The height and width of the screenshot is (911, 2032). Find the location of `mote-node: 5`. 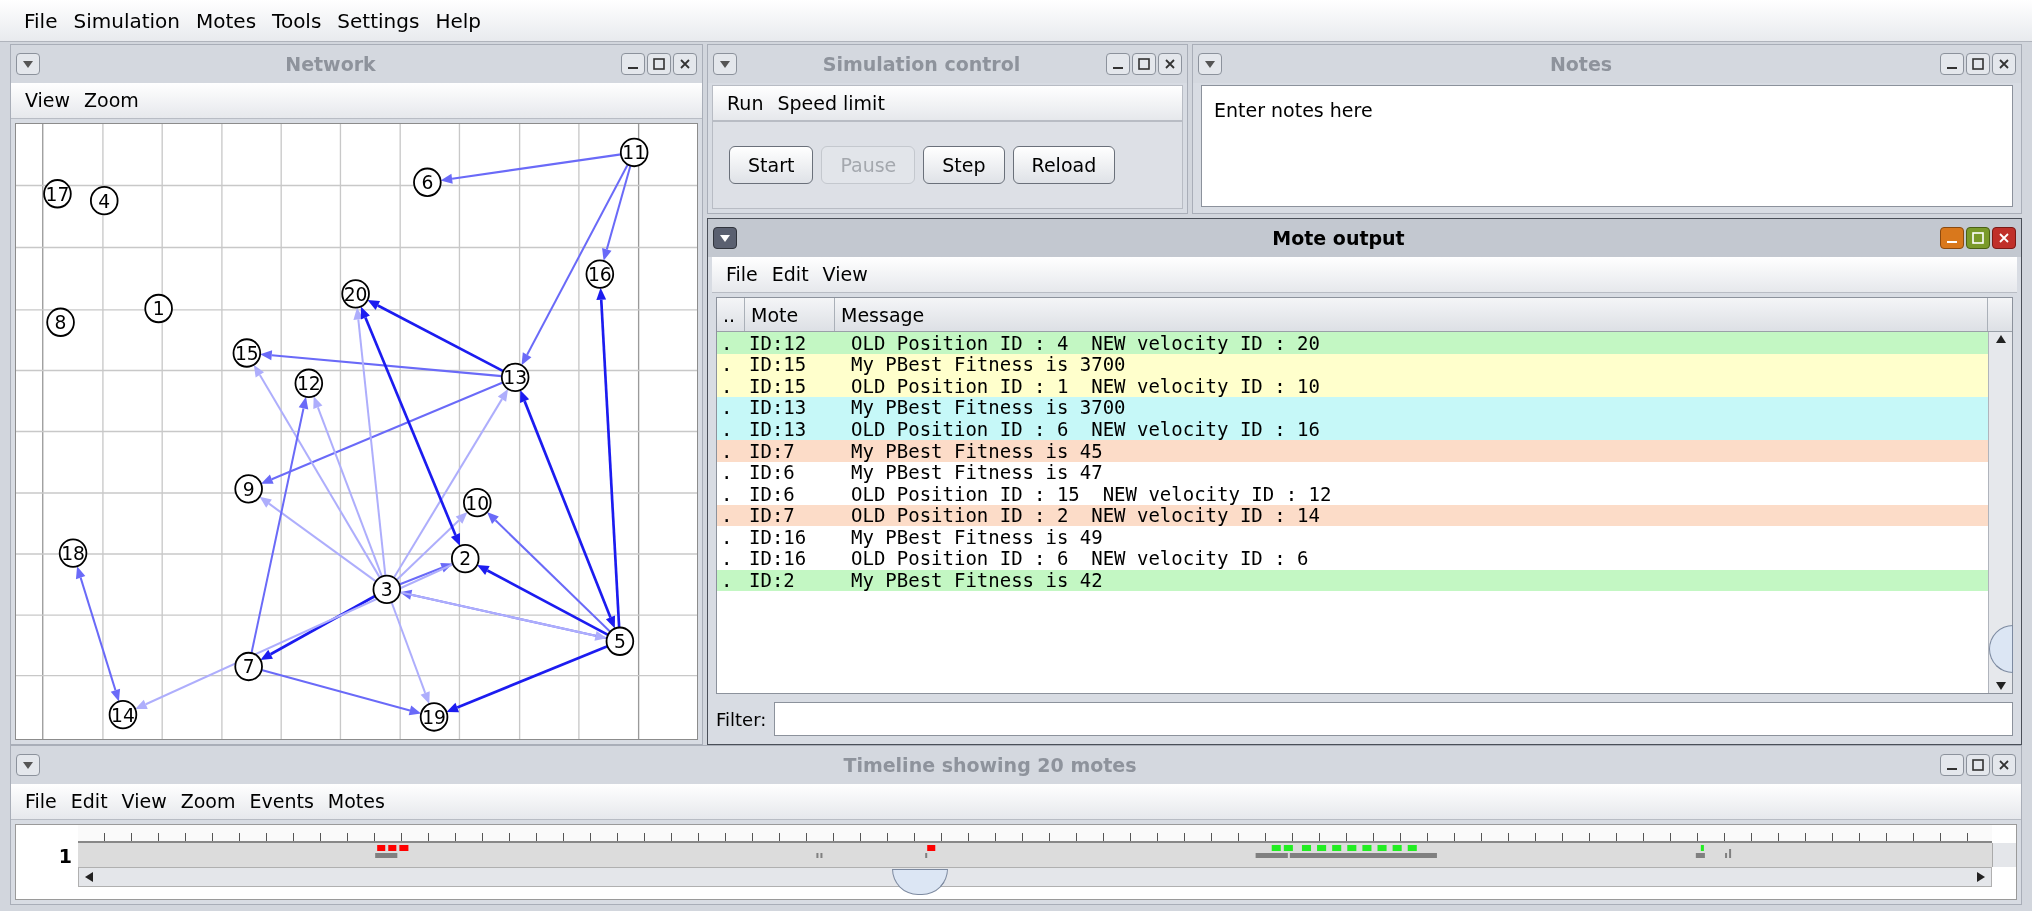

mote-node: 5 is located at coordinates (620, 641).